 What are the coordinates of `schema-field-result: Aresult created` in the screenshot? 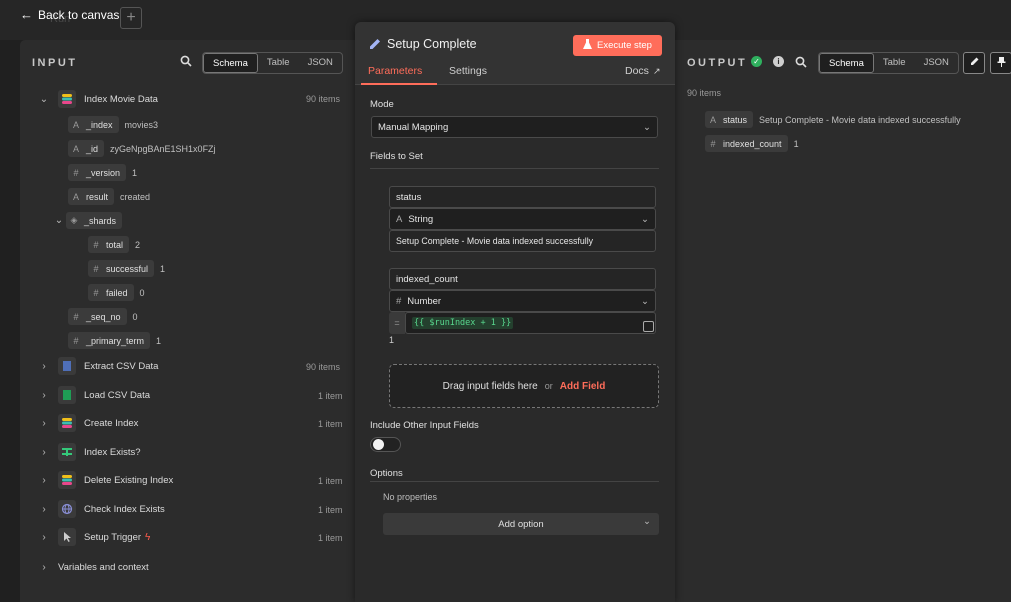 It's located at (109, 196).